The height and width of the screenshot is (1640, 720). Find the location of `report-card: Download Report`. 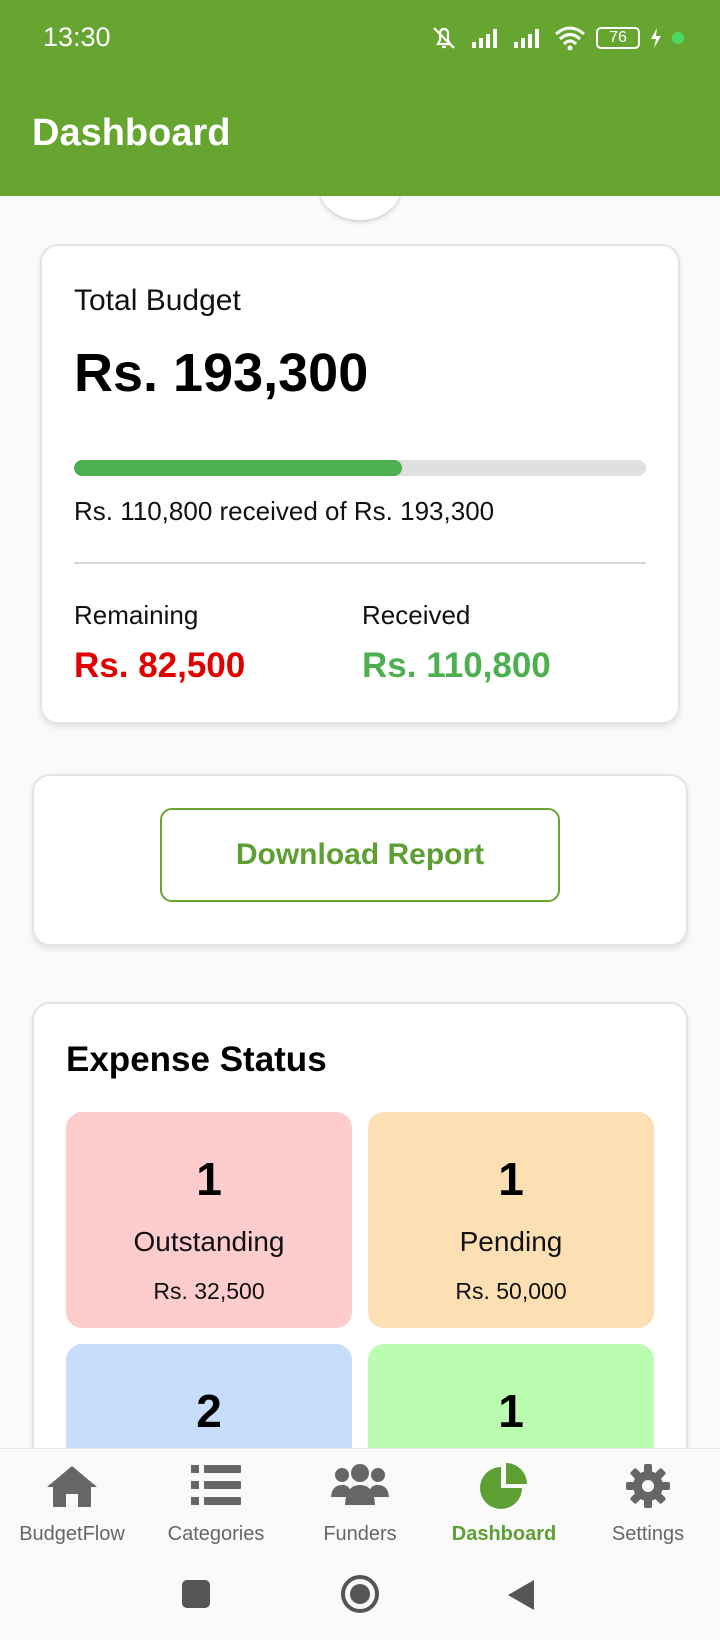

report-card: Download Report is located at coordinates (360, 860).